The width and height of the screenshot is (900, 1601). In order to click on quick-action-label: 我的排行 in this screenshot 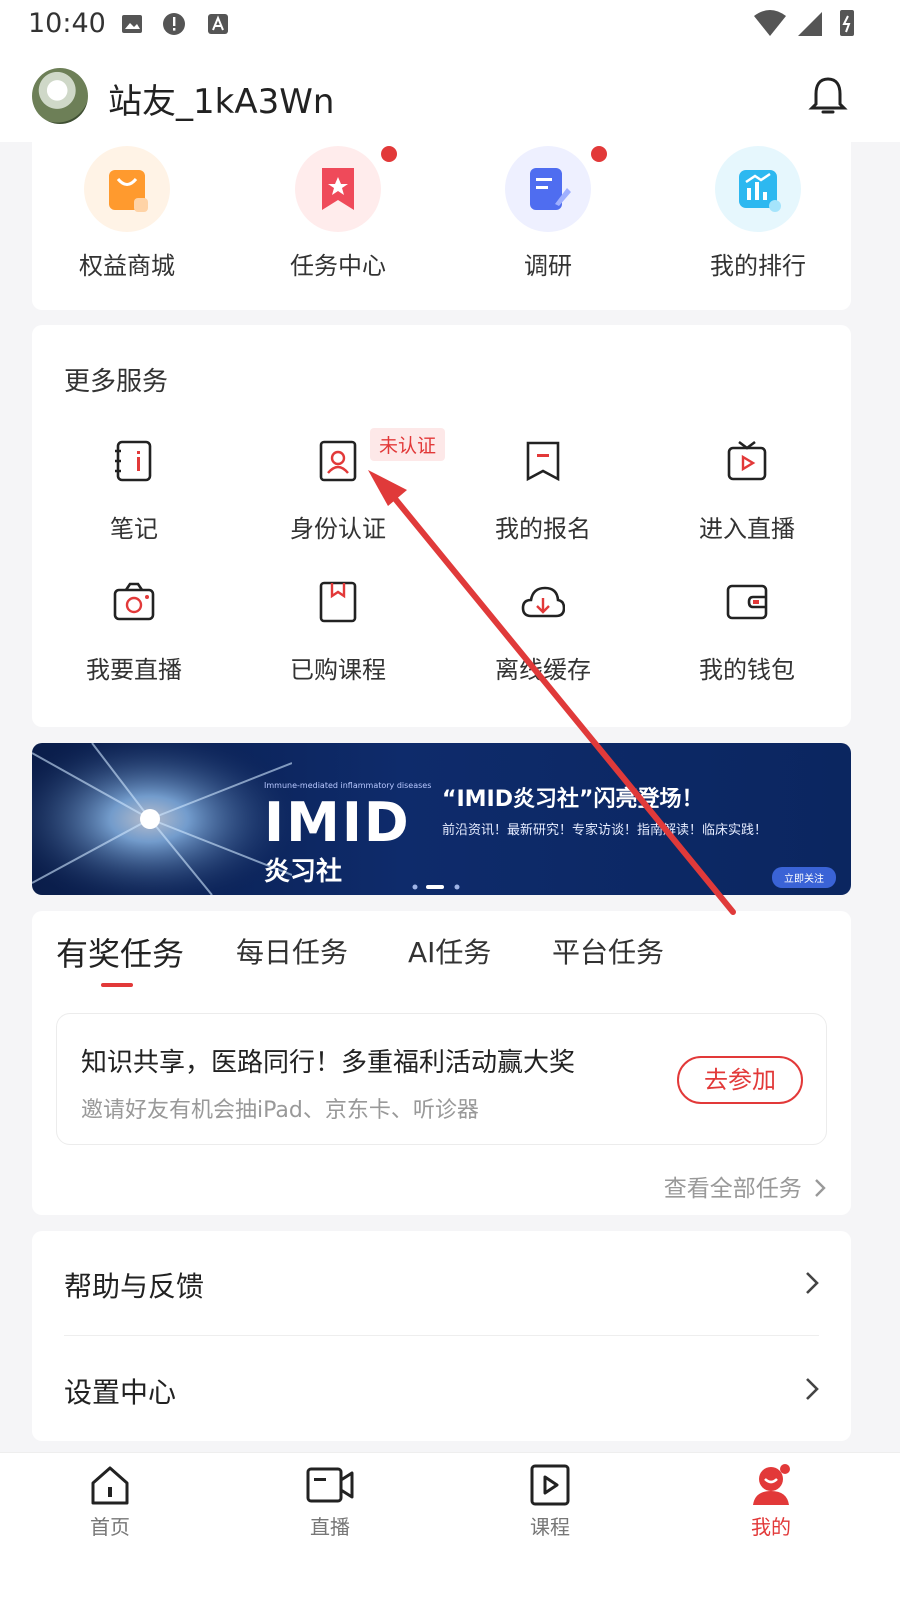, I will do `click(758, 266)`.